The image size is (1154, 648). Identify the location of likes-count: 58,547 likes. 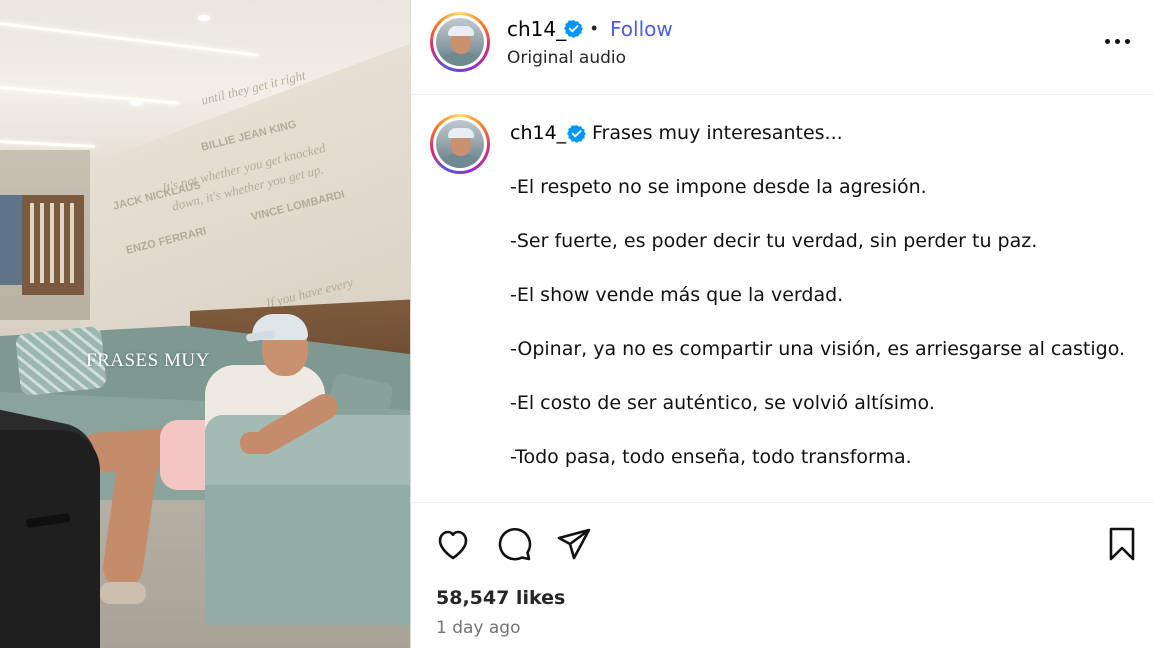
(500, 598).